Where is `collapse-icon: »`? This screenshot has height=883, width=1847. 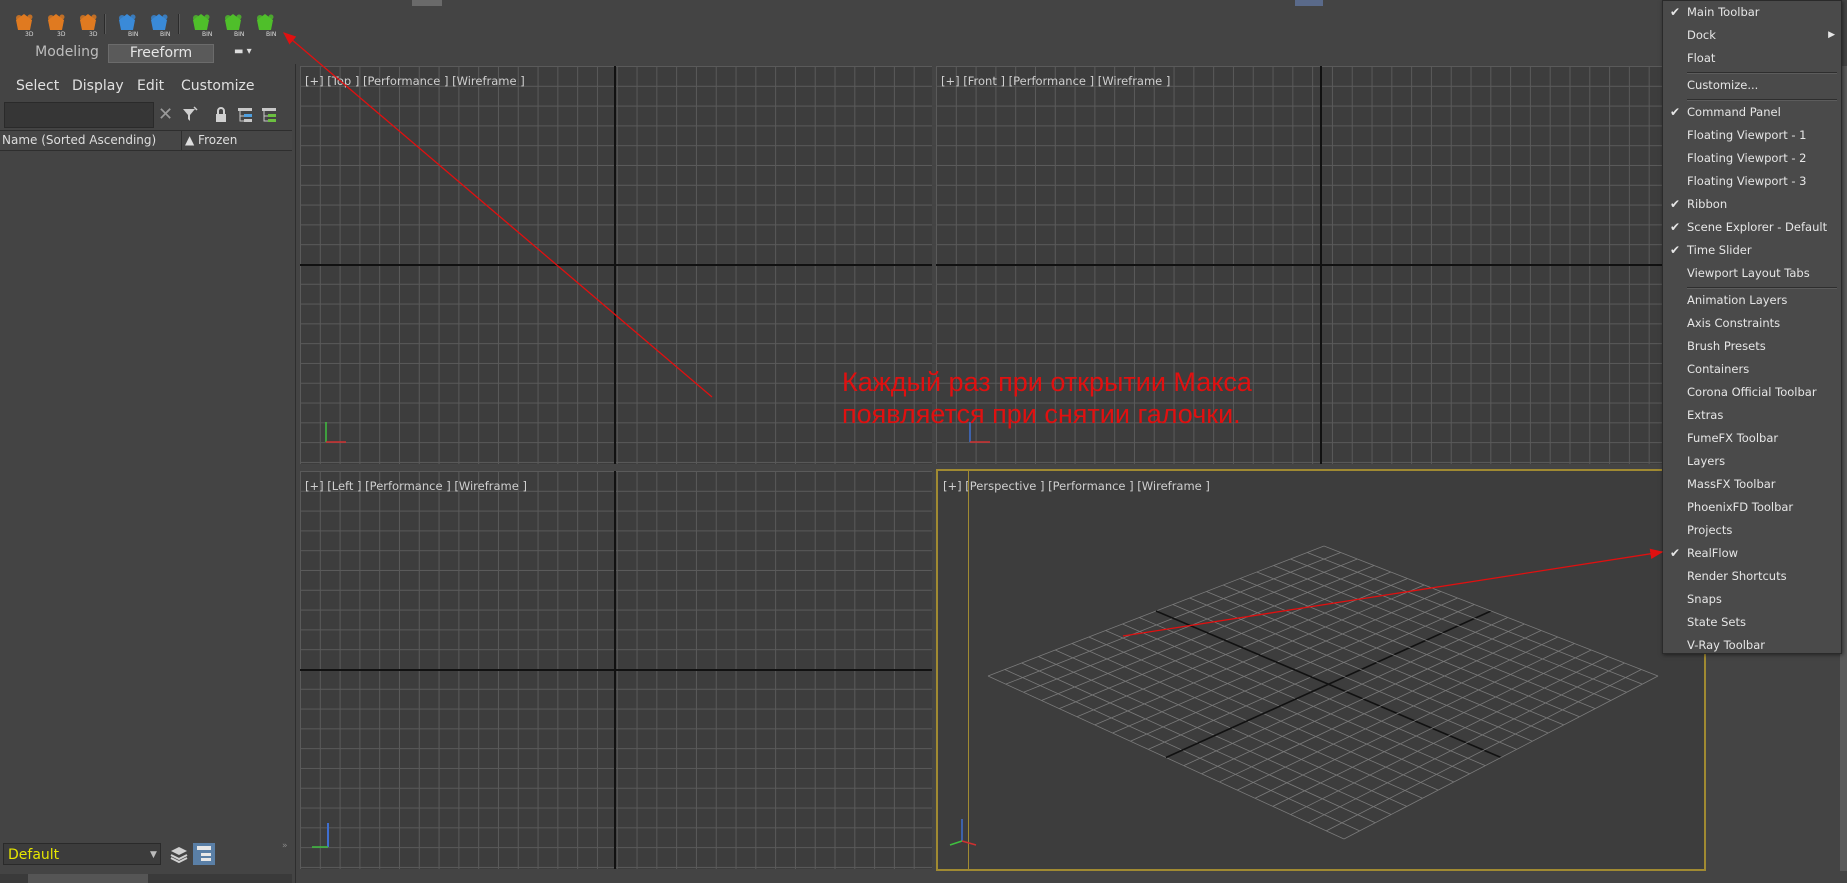 collapse-icon: » is located at coordinates (285, 846).